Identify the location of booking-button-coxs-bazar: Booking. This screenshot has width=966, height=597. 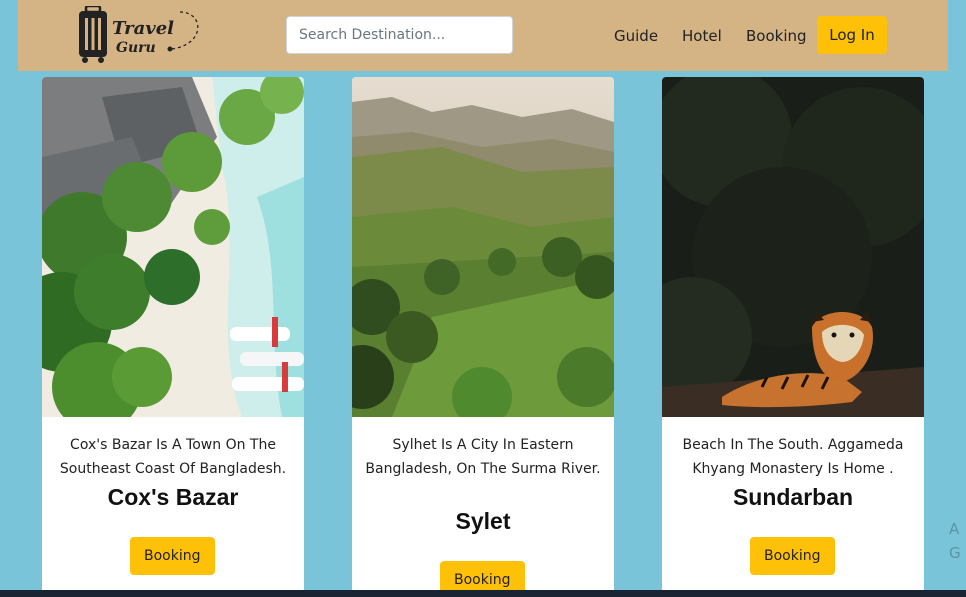
(172, 556).